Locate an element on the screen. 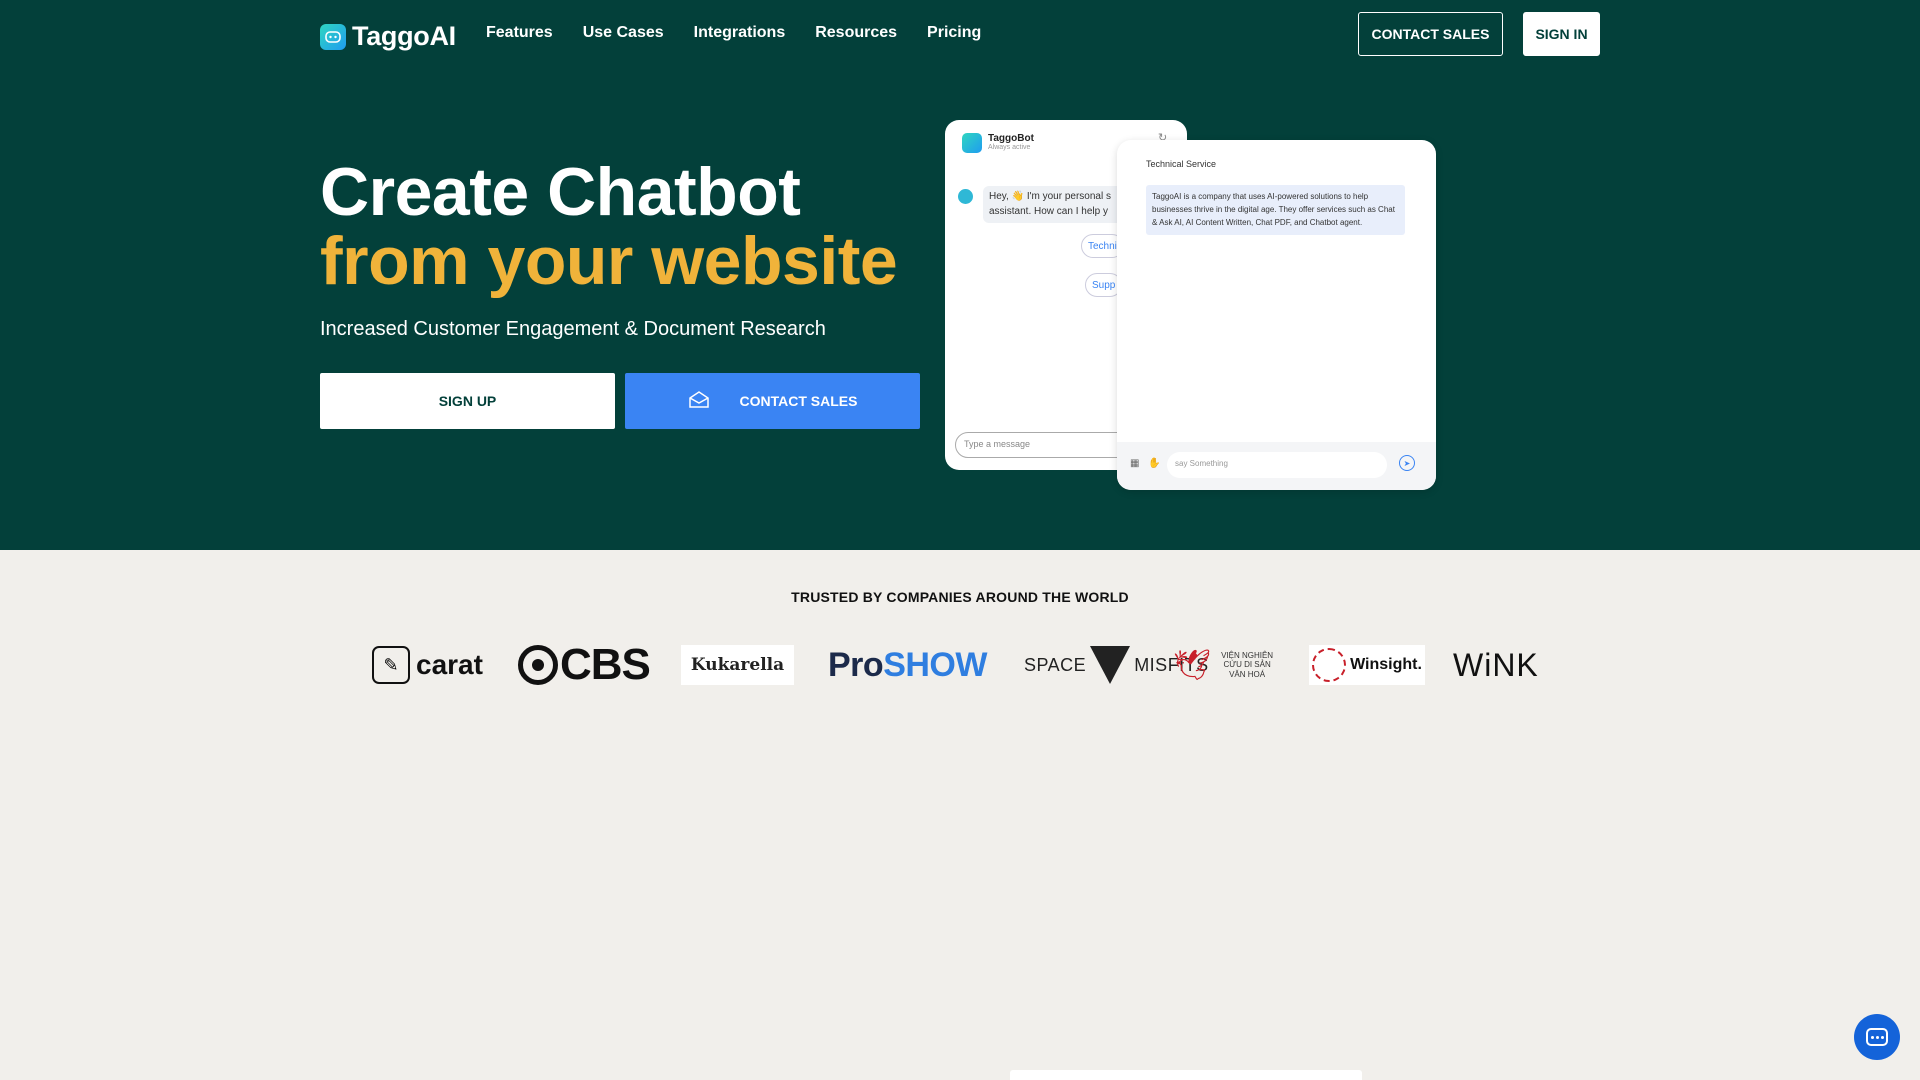 Image resolution: width=1920 pixels, height=1080 pixels. nav-contact-sales-button: CONTACT SALES is located at coordinates (1430, 34).